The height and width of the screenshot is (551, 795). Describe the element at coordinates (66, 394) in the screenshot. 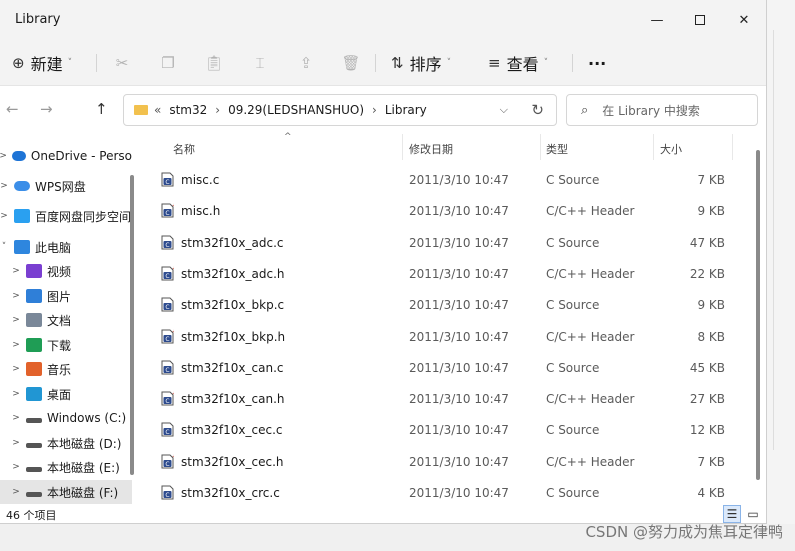

I see `sidebar-item: > 桌面` at that location.